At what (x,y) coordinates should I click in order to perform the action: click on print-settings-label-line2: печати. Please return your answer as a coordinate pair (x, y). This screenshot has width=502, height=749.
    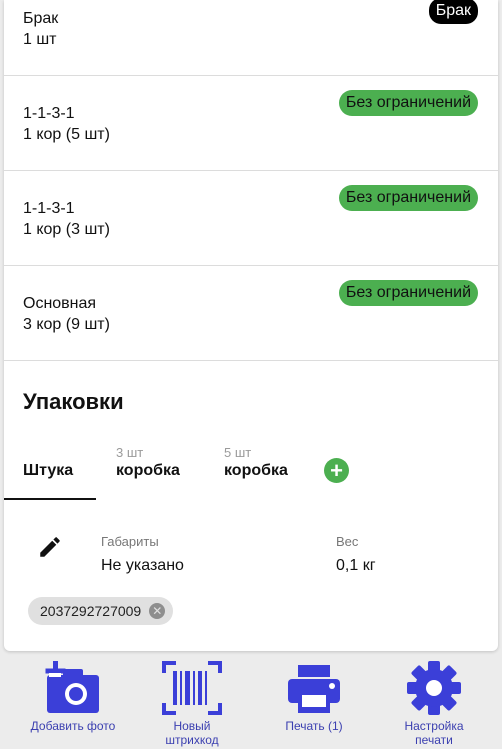
    Looking at the image, I should click on (434, 740).